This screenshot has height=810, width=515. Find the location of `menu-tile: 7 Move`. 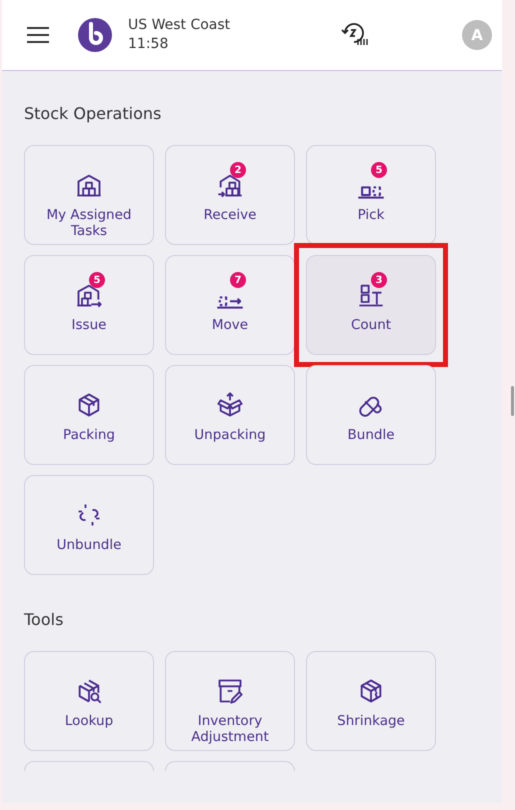

menu-tile: 7 Move is located at coordinates (230, 305).